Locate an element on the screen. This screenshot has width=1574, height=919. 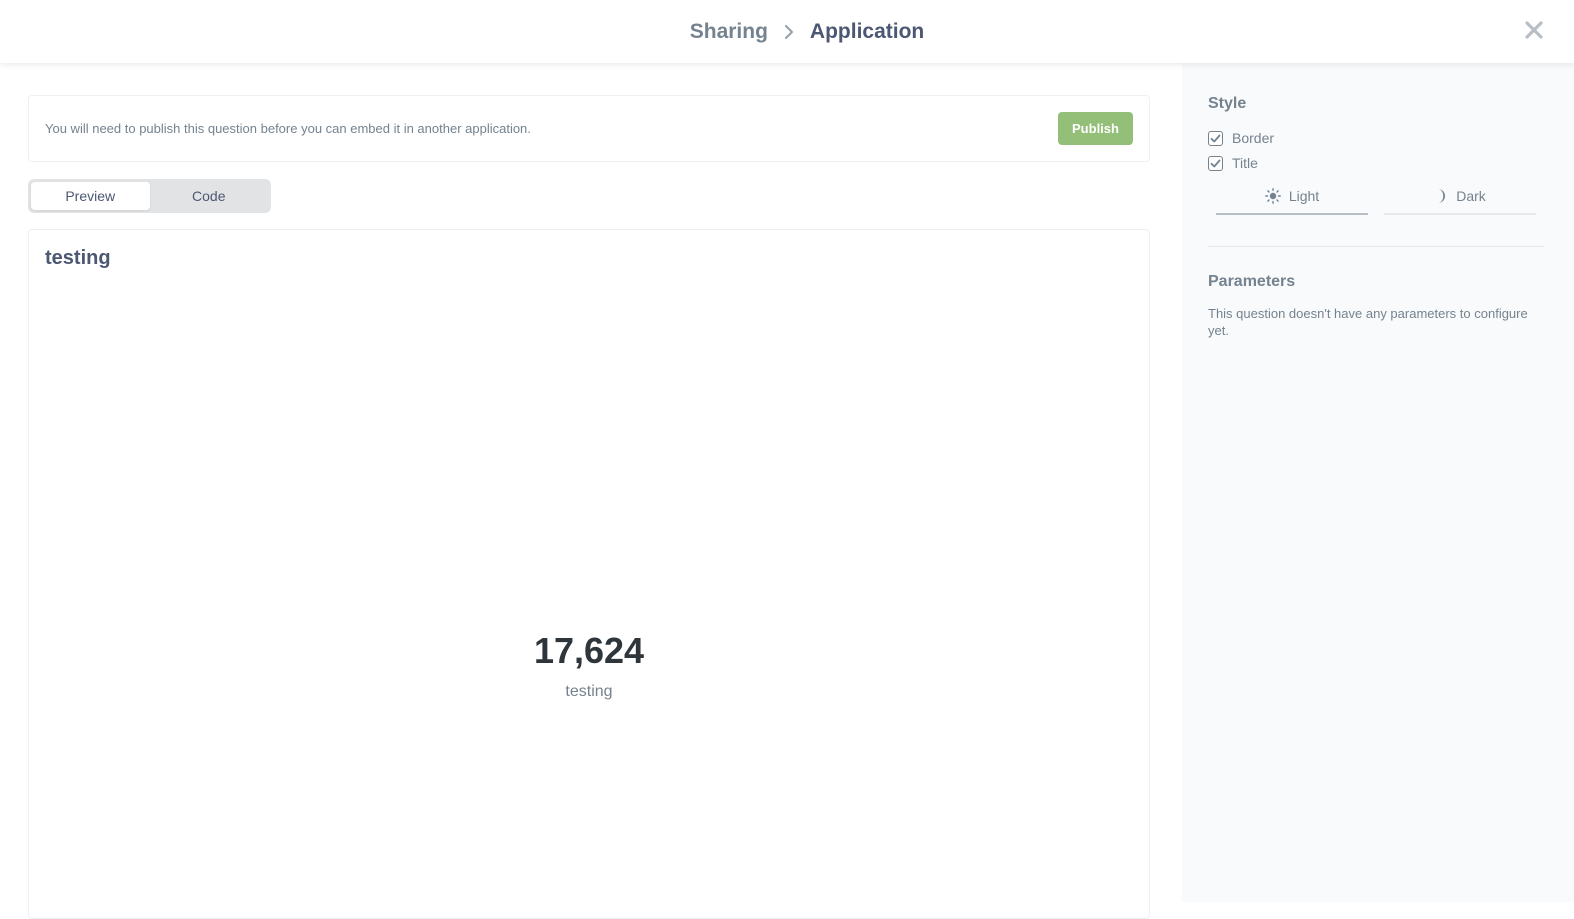
theme-tab-dark: Dark is located at coordinates (1460, 196).